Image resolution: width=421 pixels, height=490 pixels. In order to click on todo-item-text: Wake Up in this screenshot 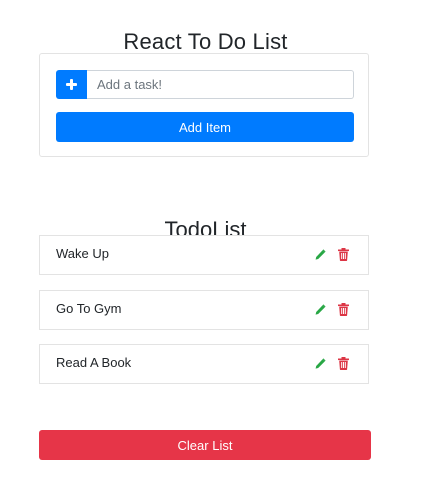, I will do `click(82, 253)`.